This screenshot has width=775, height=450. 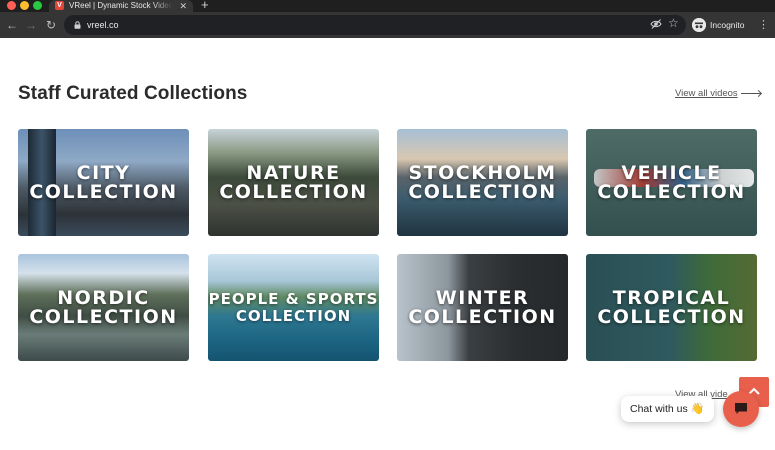 I want to click on collection-card-stockholm: STOCKHOLM COLLECTION, so click(x=482, y=182).